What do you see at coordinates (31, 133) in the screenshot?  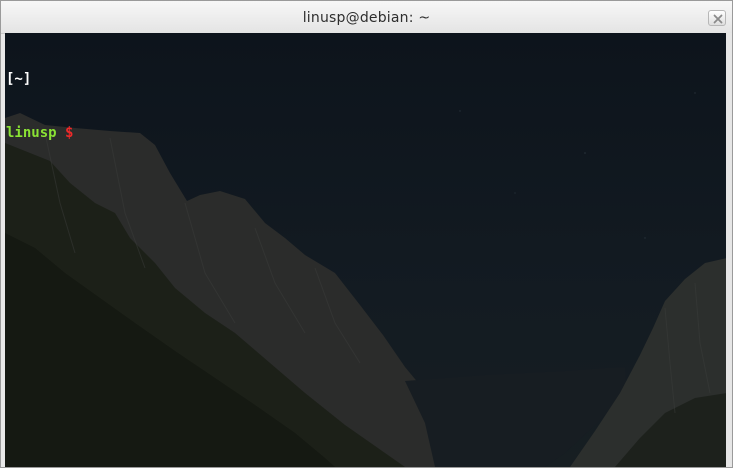 I see `prompt-username: linusp` at bounding box center [31, 133].